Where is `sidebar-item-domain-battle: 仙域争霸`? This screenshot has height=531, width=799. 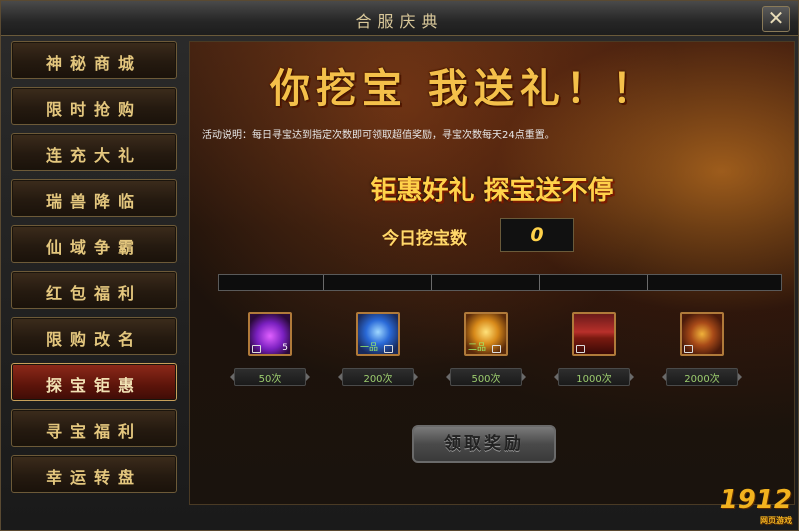
sidebar-item-domain-battle: 仙域争霸 is located at coordinates (94, 244).